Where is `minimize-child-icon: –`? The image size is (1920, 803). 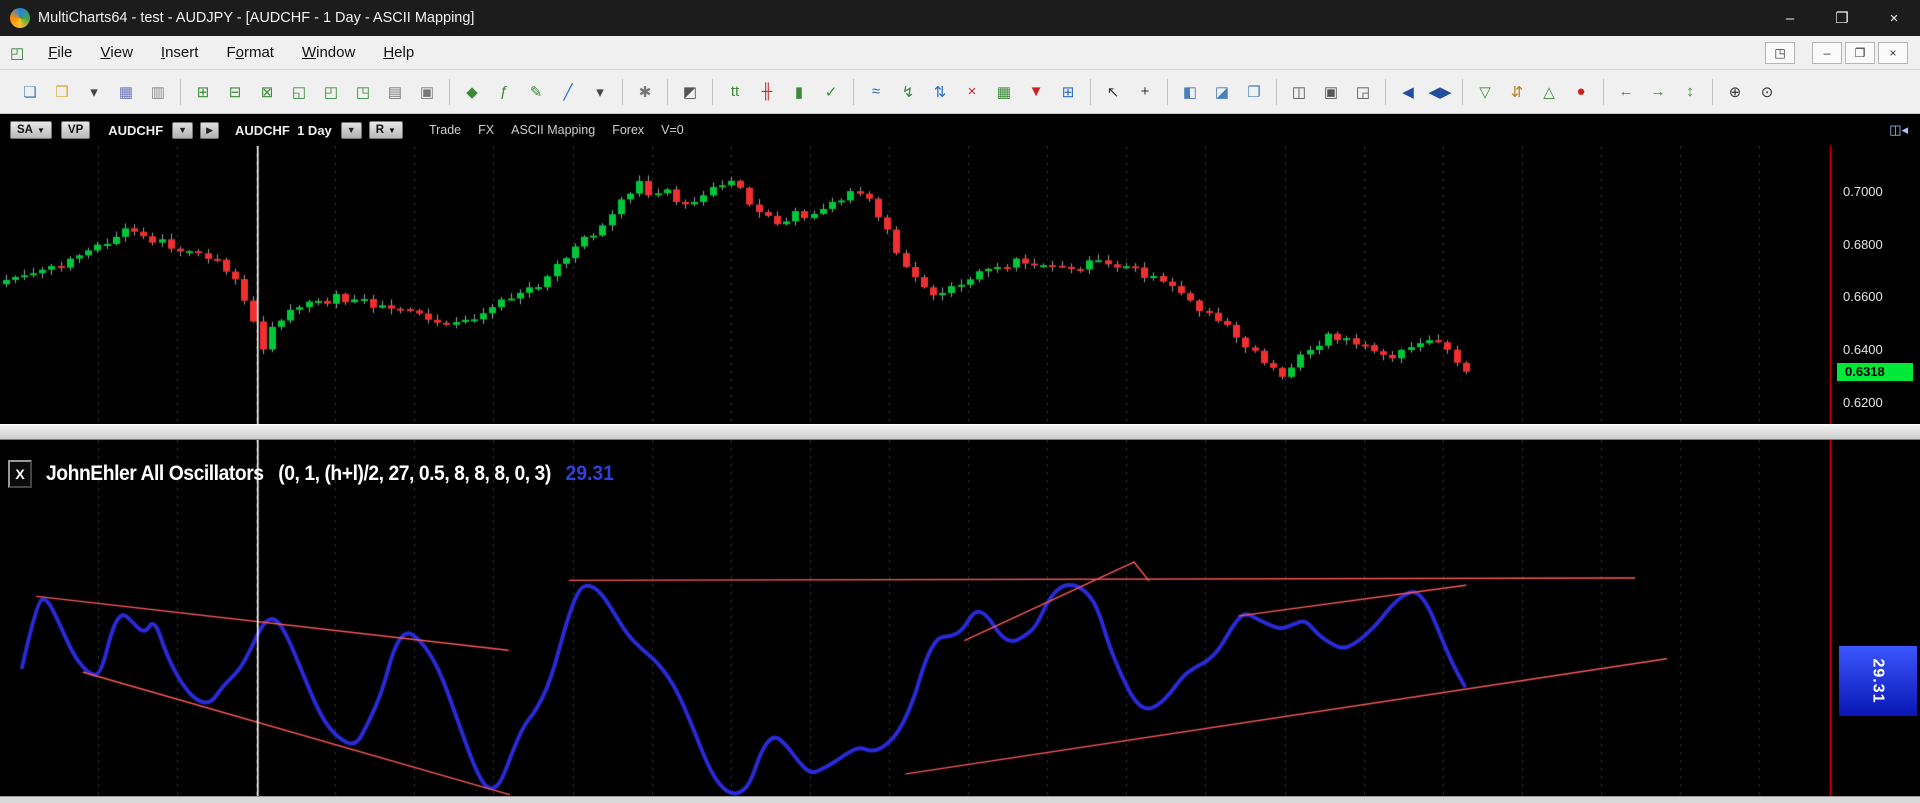
minimize-child-icon: – is located at coordinates (1827, 52).